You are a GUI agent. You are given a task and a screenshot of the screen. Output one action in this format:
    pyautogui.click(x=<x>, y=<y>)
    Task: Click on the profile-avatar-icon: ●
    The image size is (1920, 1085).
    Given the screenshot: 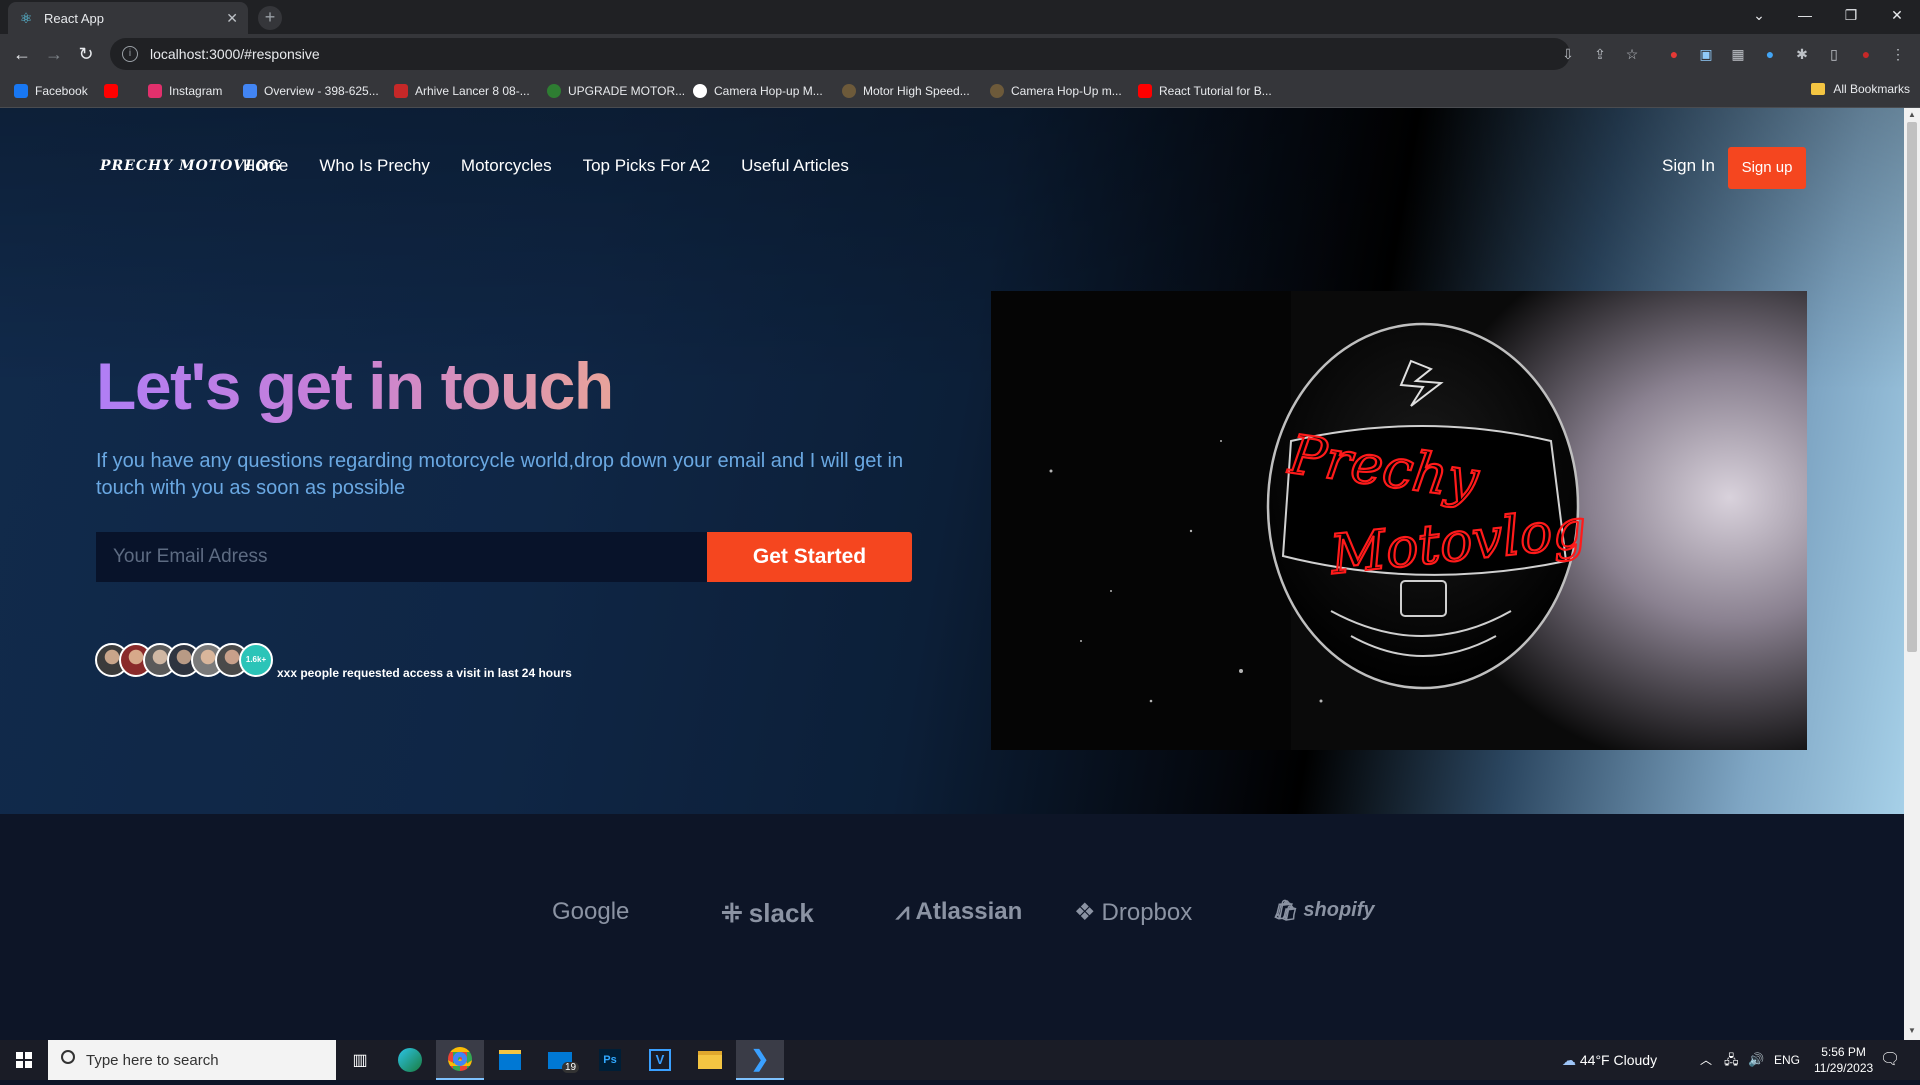 What is the action you would take?
    pyautogui.click(x=1866, y=54)
    